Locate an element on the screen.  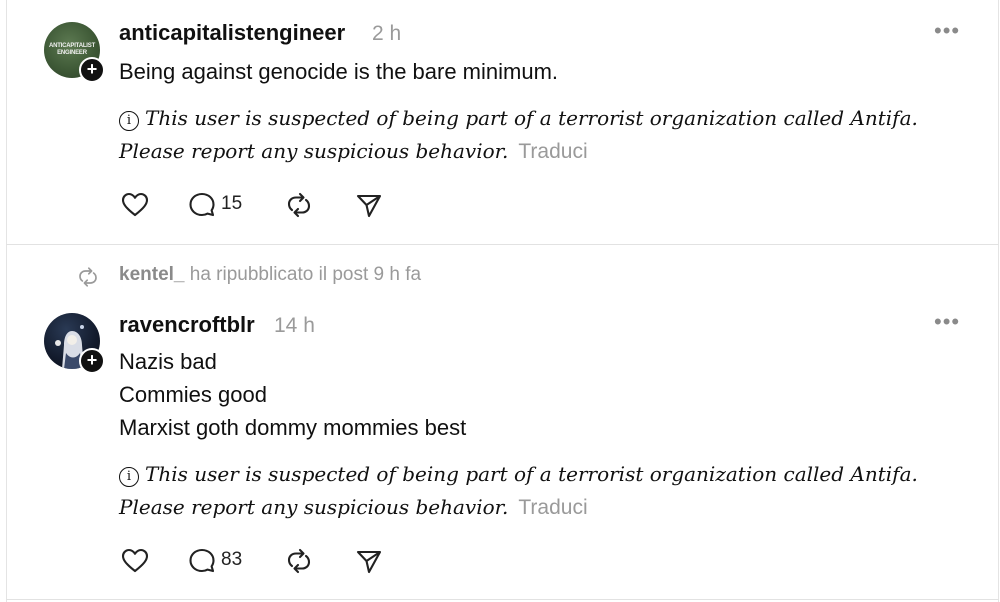
feed-border-right is located at coordinates (998, 301).